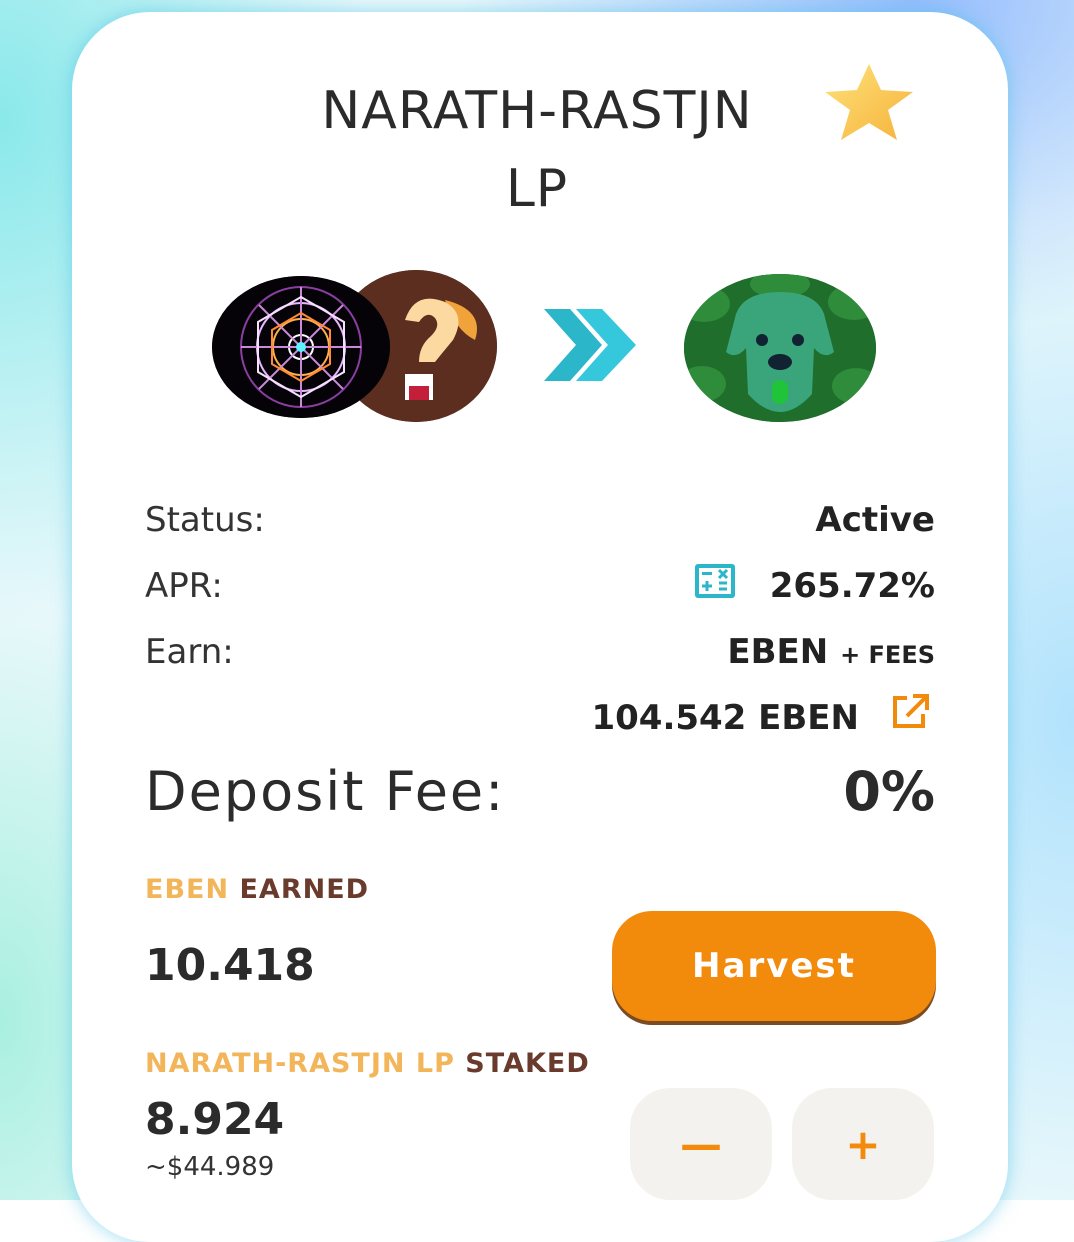 This screenshot has height=1242, width=1074. I want to click on earn-token: EBEN, so click(778, 652).